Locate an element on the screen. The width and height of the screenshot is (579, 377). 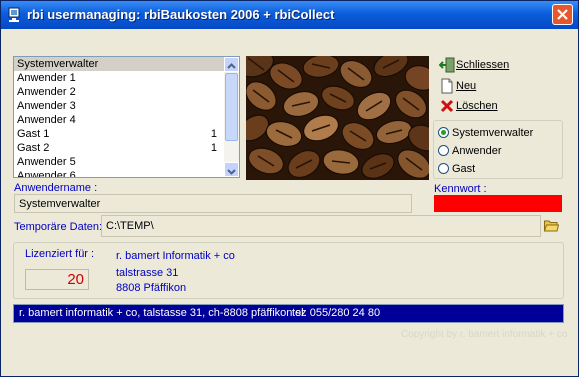
license-company: r. bamert Informatik + co is located at coordinates (175, 256).